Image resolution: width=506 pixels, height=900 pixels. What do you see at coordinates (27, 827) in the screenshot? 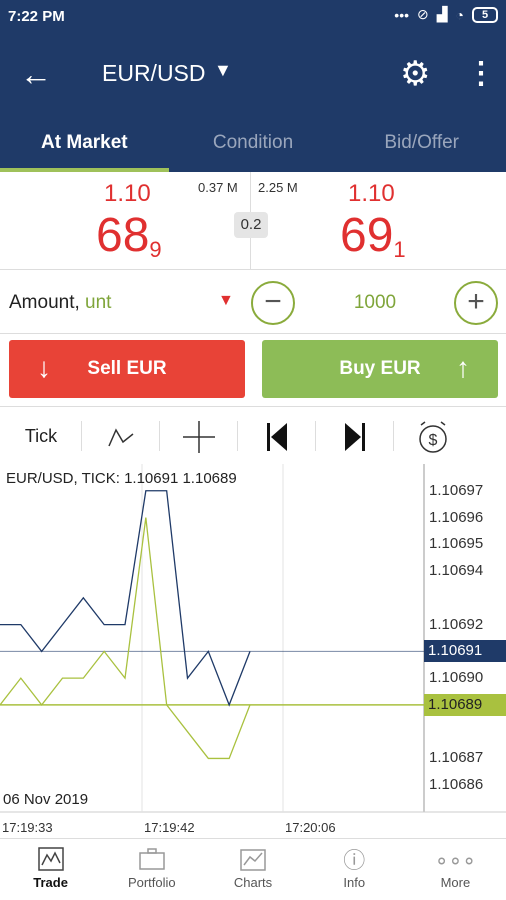
I see `x-tick-label: 17:19:33` at bounding box center [27, 827].